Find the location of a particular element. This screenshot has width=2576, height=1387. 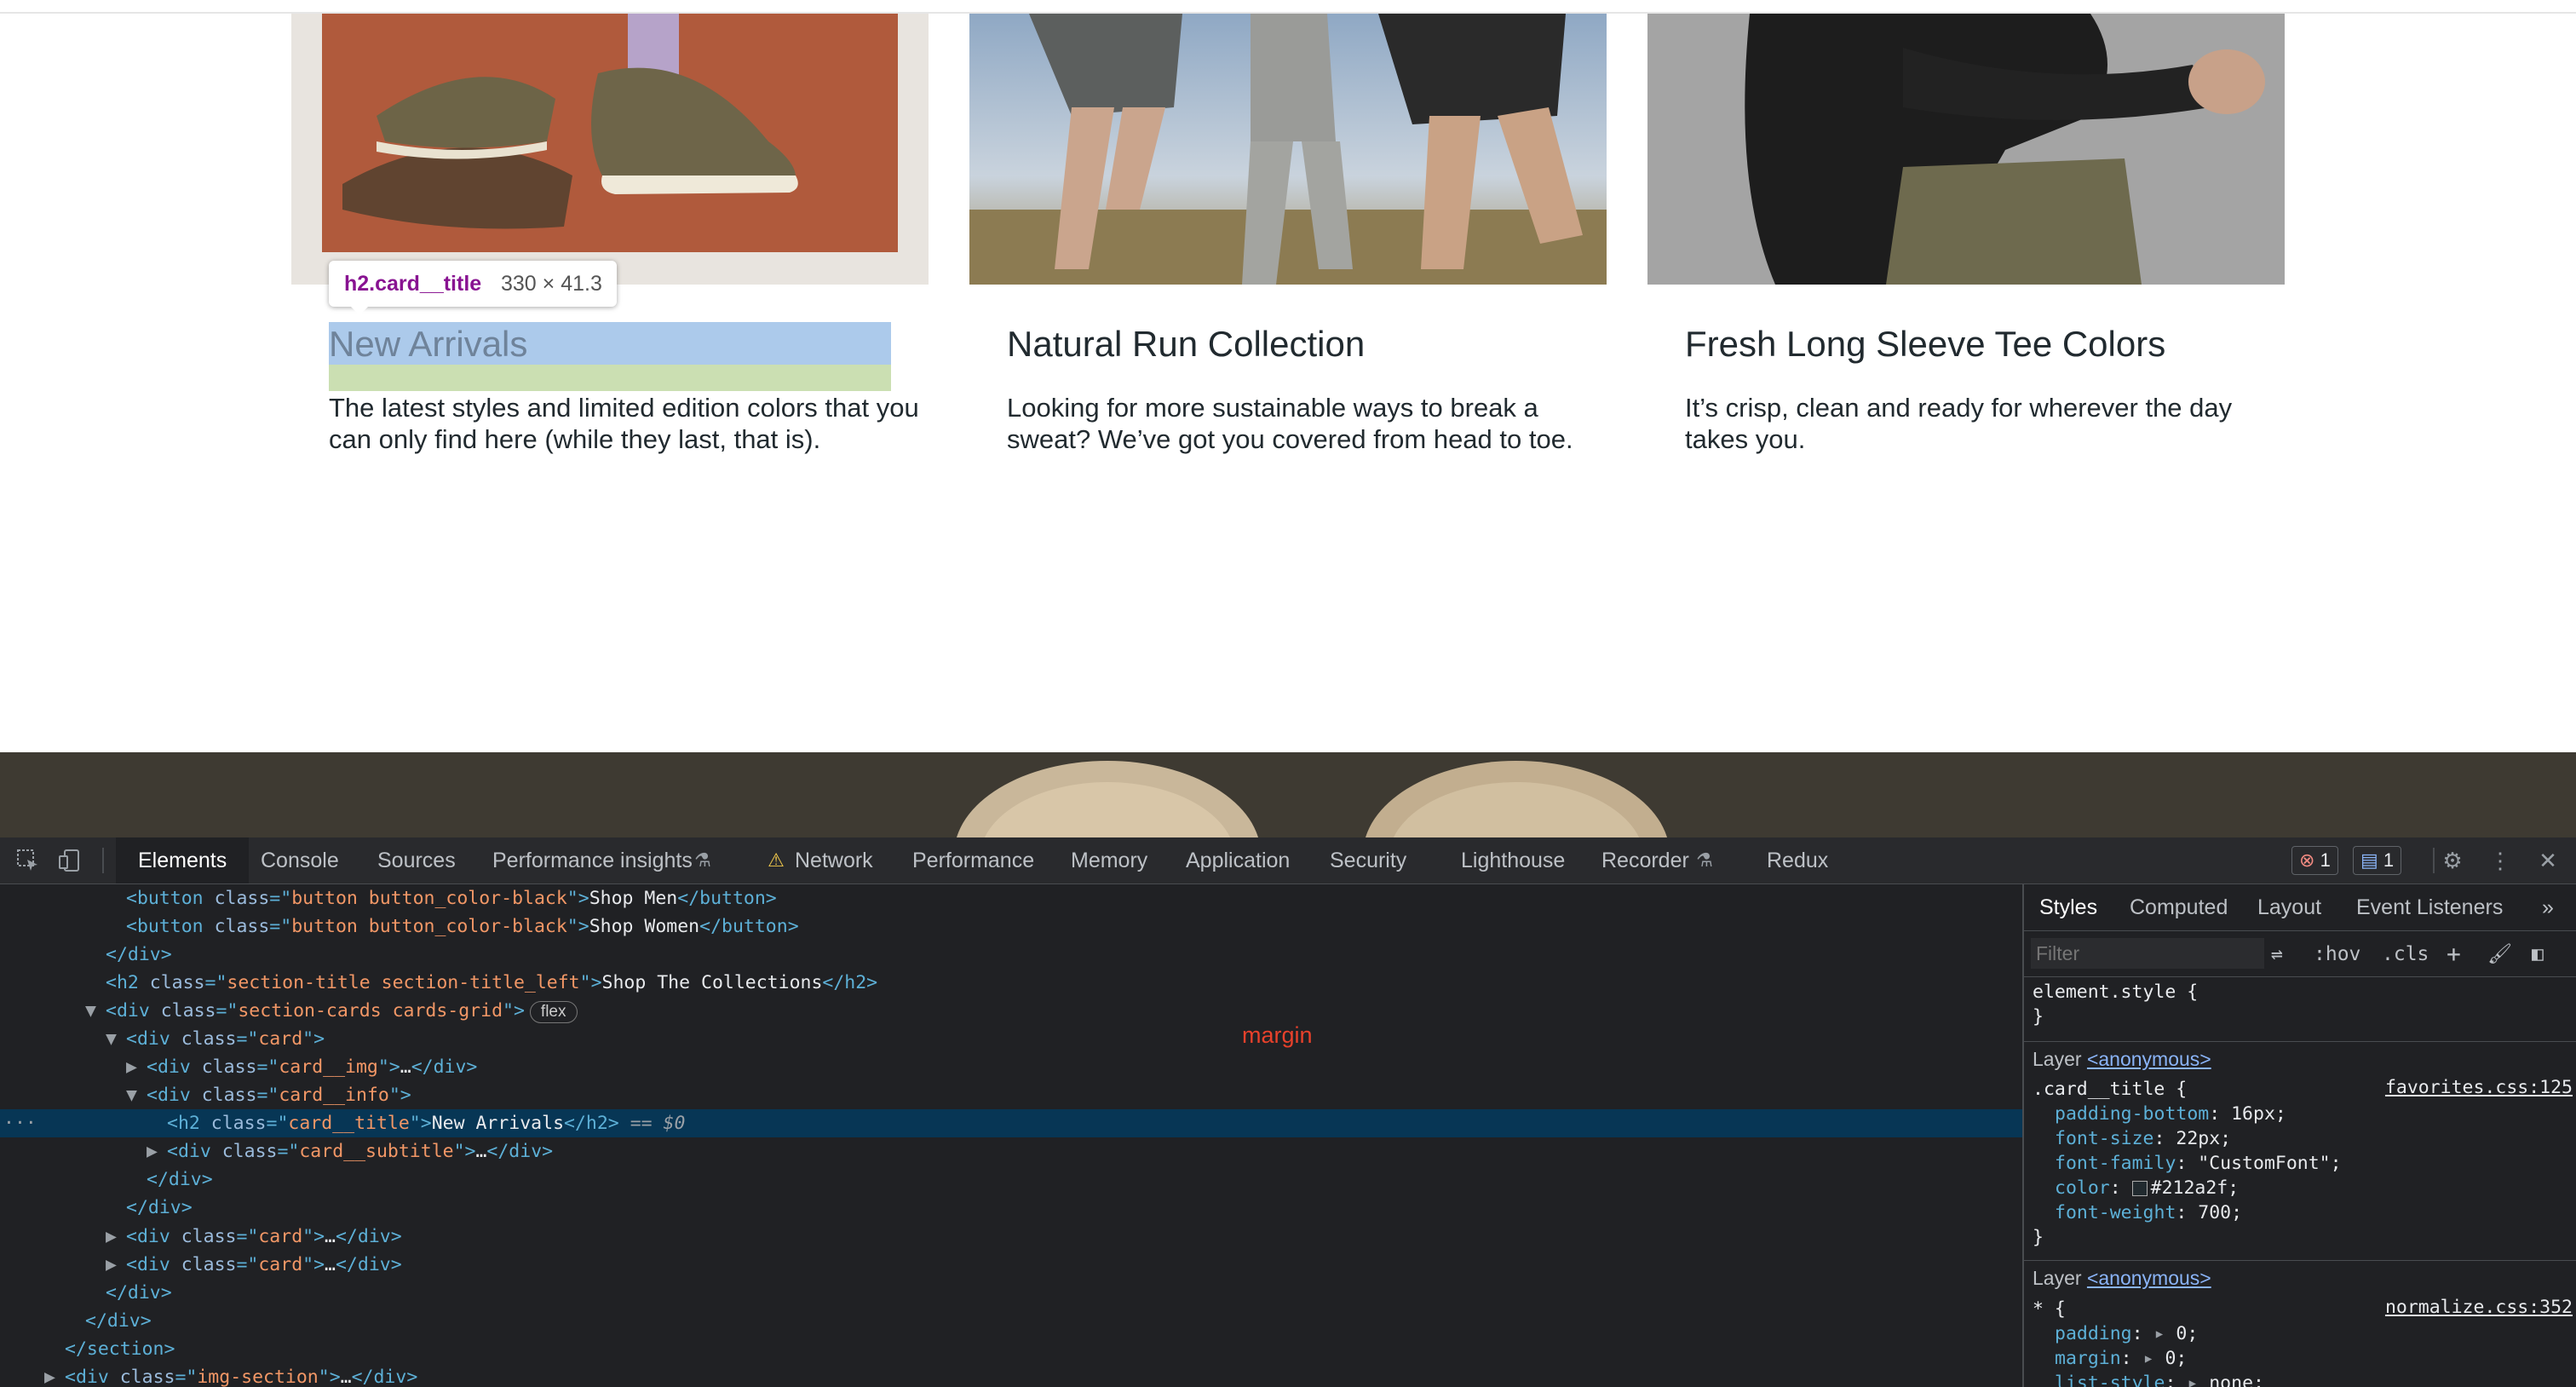

card-title: Fresh Long Sleeve Tee Colors is located at coordinates (1925, 344).